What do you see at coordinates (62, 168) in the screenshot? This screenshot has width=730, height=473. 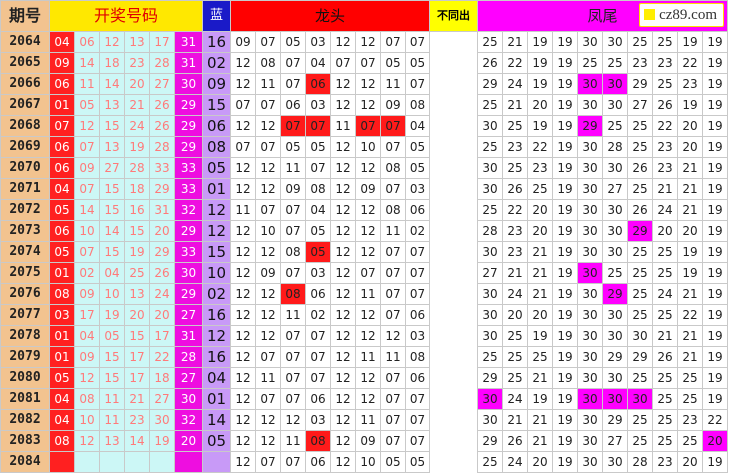 I see `red-first-cell: 06` at bounding box center [62, 168].